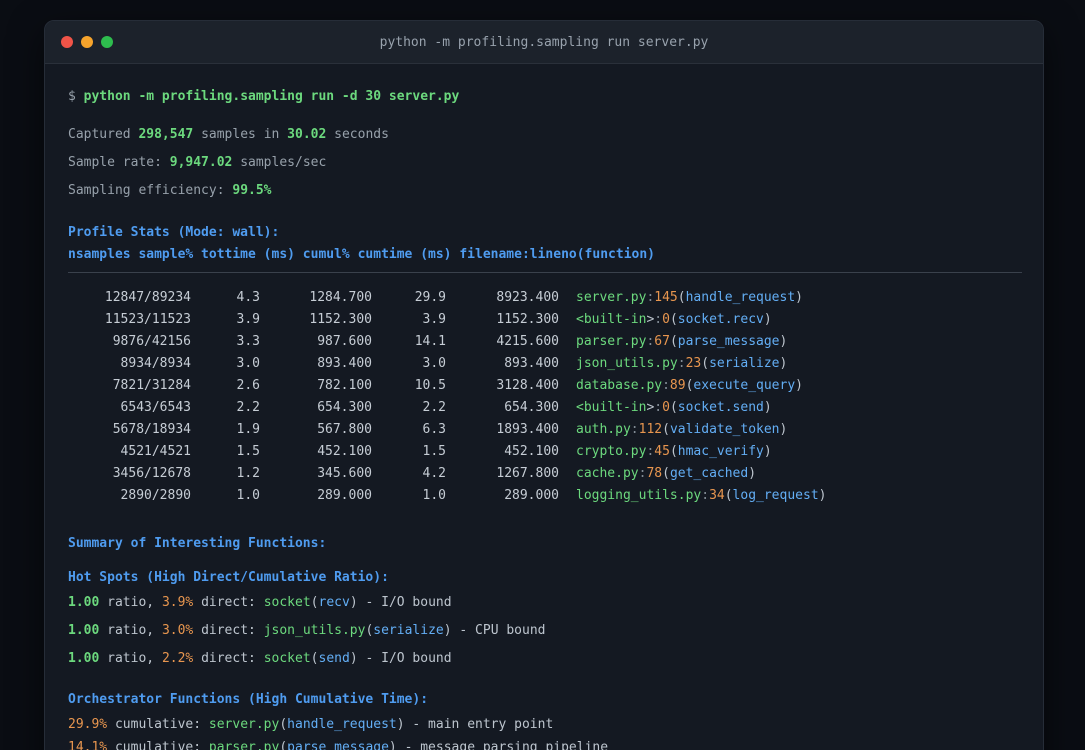 The height and width of the screenshot is (750, 1085). Describe the element at coordinates (340, 319) in the screenshot. I see `tottime-cell: 1152.300` at that location.